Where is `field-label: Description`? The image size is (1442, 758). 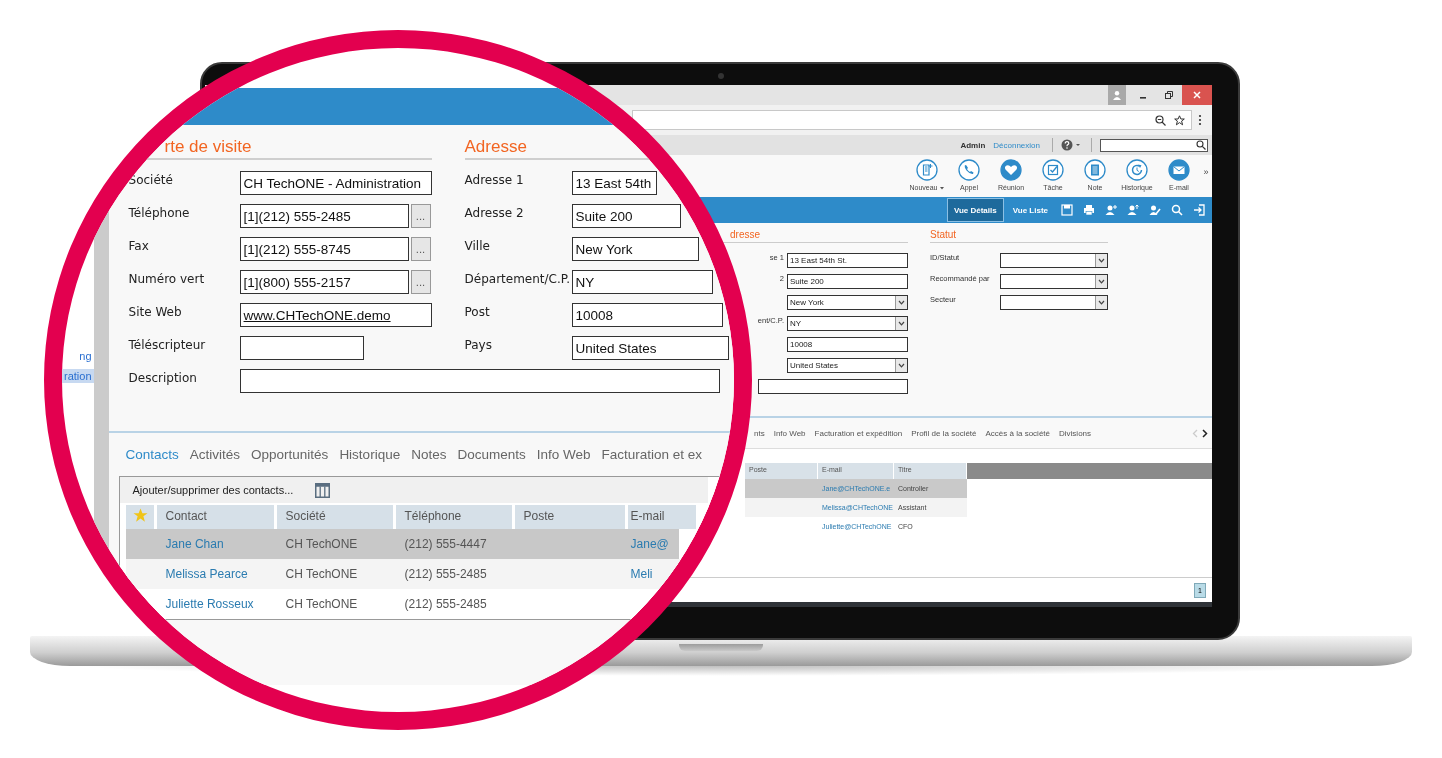
field-label: Description is located at coordinates (163, 378).